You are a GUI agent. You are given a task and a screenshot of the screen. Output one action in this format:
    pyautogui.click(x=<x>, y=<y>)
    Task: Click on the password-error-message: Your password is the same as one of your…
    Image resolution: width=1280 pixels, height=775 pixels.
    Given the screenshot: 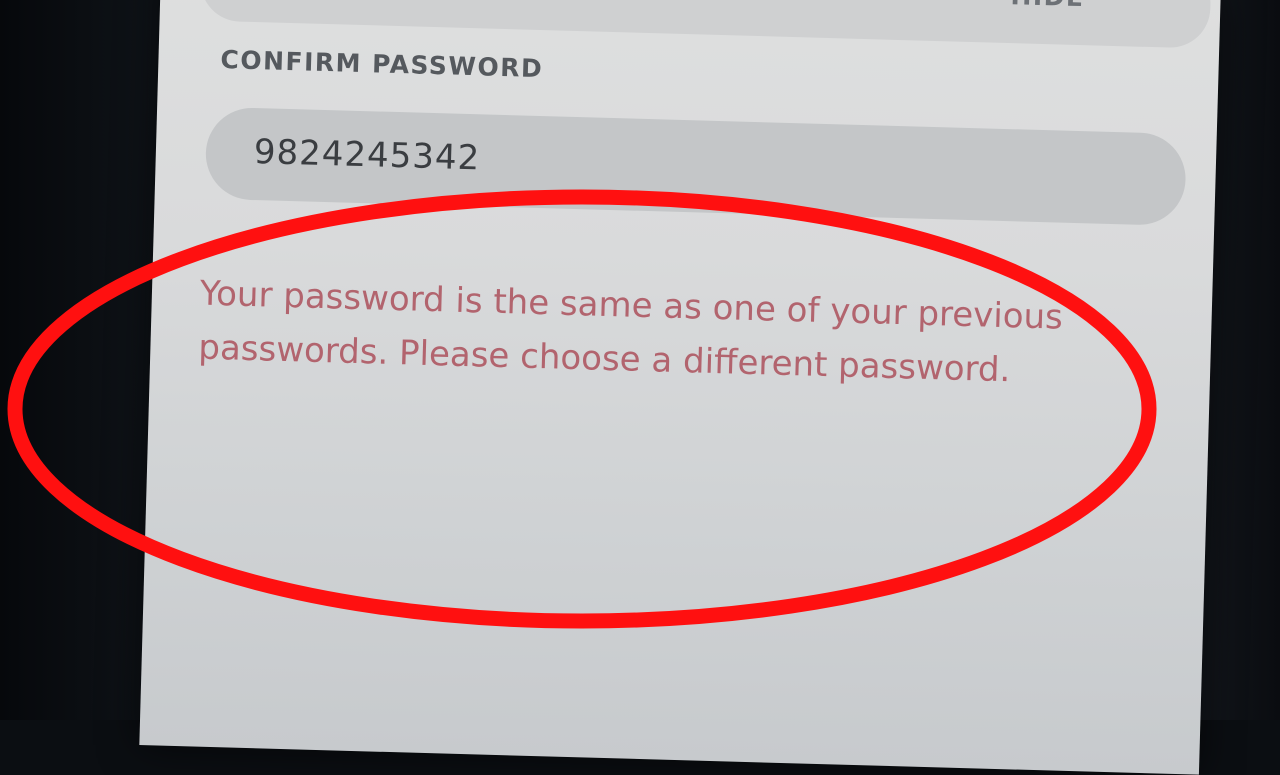 What is the action you would take?
    pyautogui.click(x=634, y=333)
    